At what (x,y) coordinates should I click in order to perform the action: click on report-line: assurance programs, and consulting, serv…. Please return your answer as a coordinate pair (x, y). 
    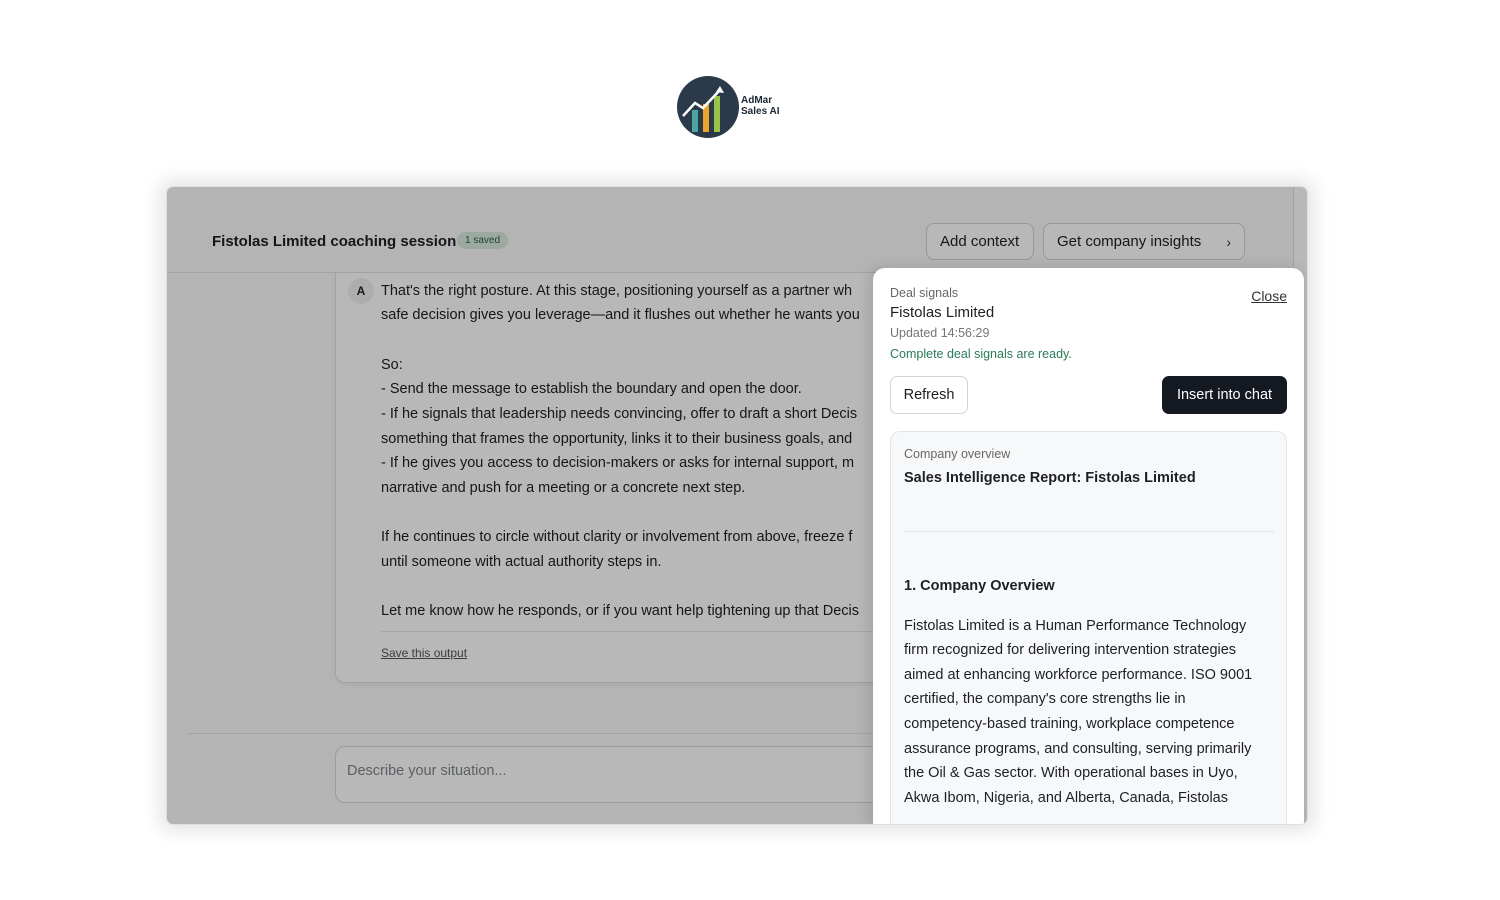
    Looking at the image, I should click on (1078, 749).